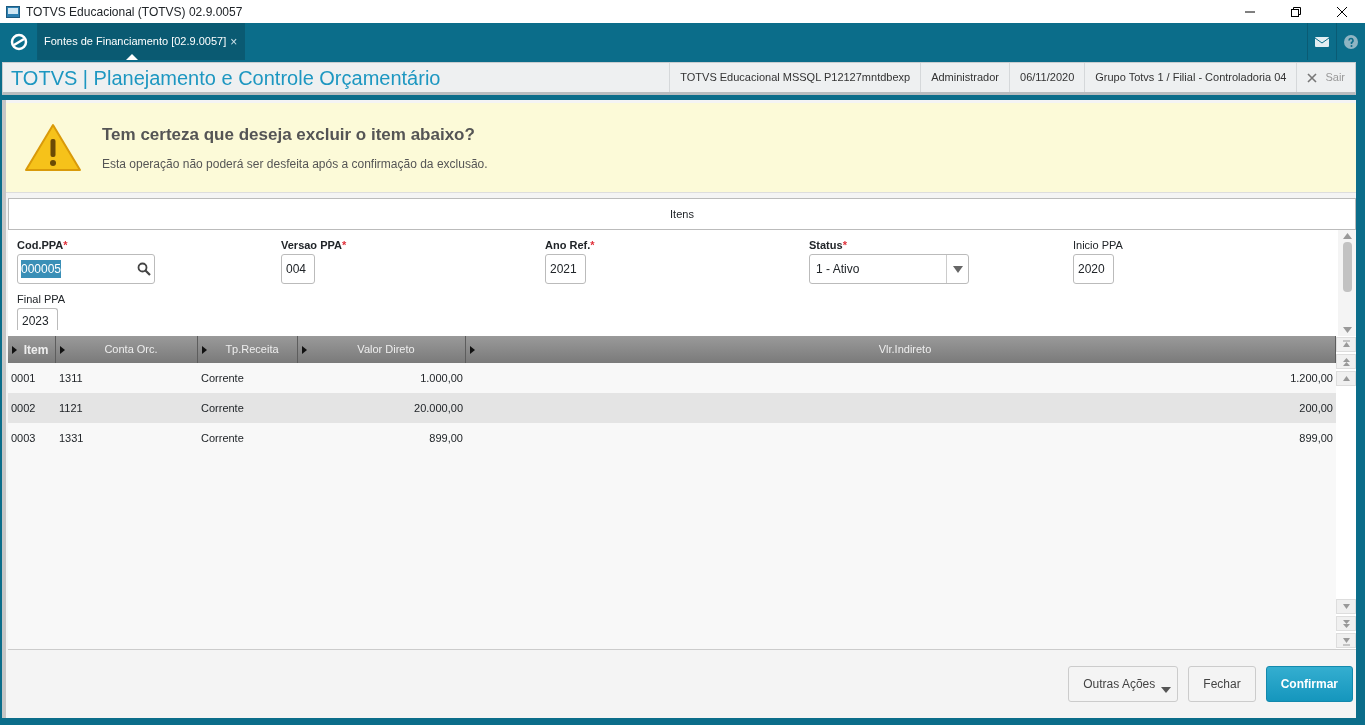  Describe the element at coordinates (1093, 269) in the screenshot. I see `input-field: 2020` at that location.